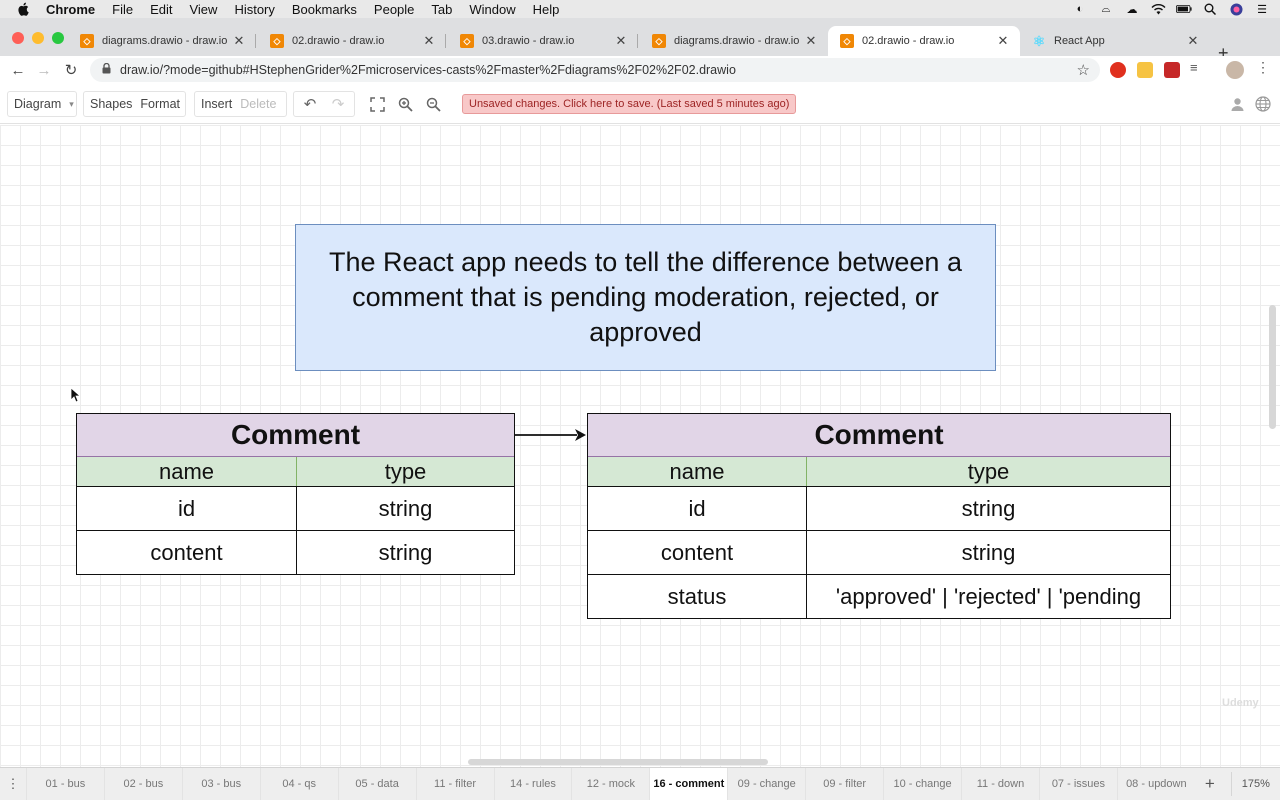 The image size is (1280, 800). Describe the element at coordinates (258, 104) in the screenshot. I see `delete-button: Delete` at that location.